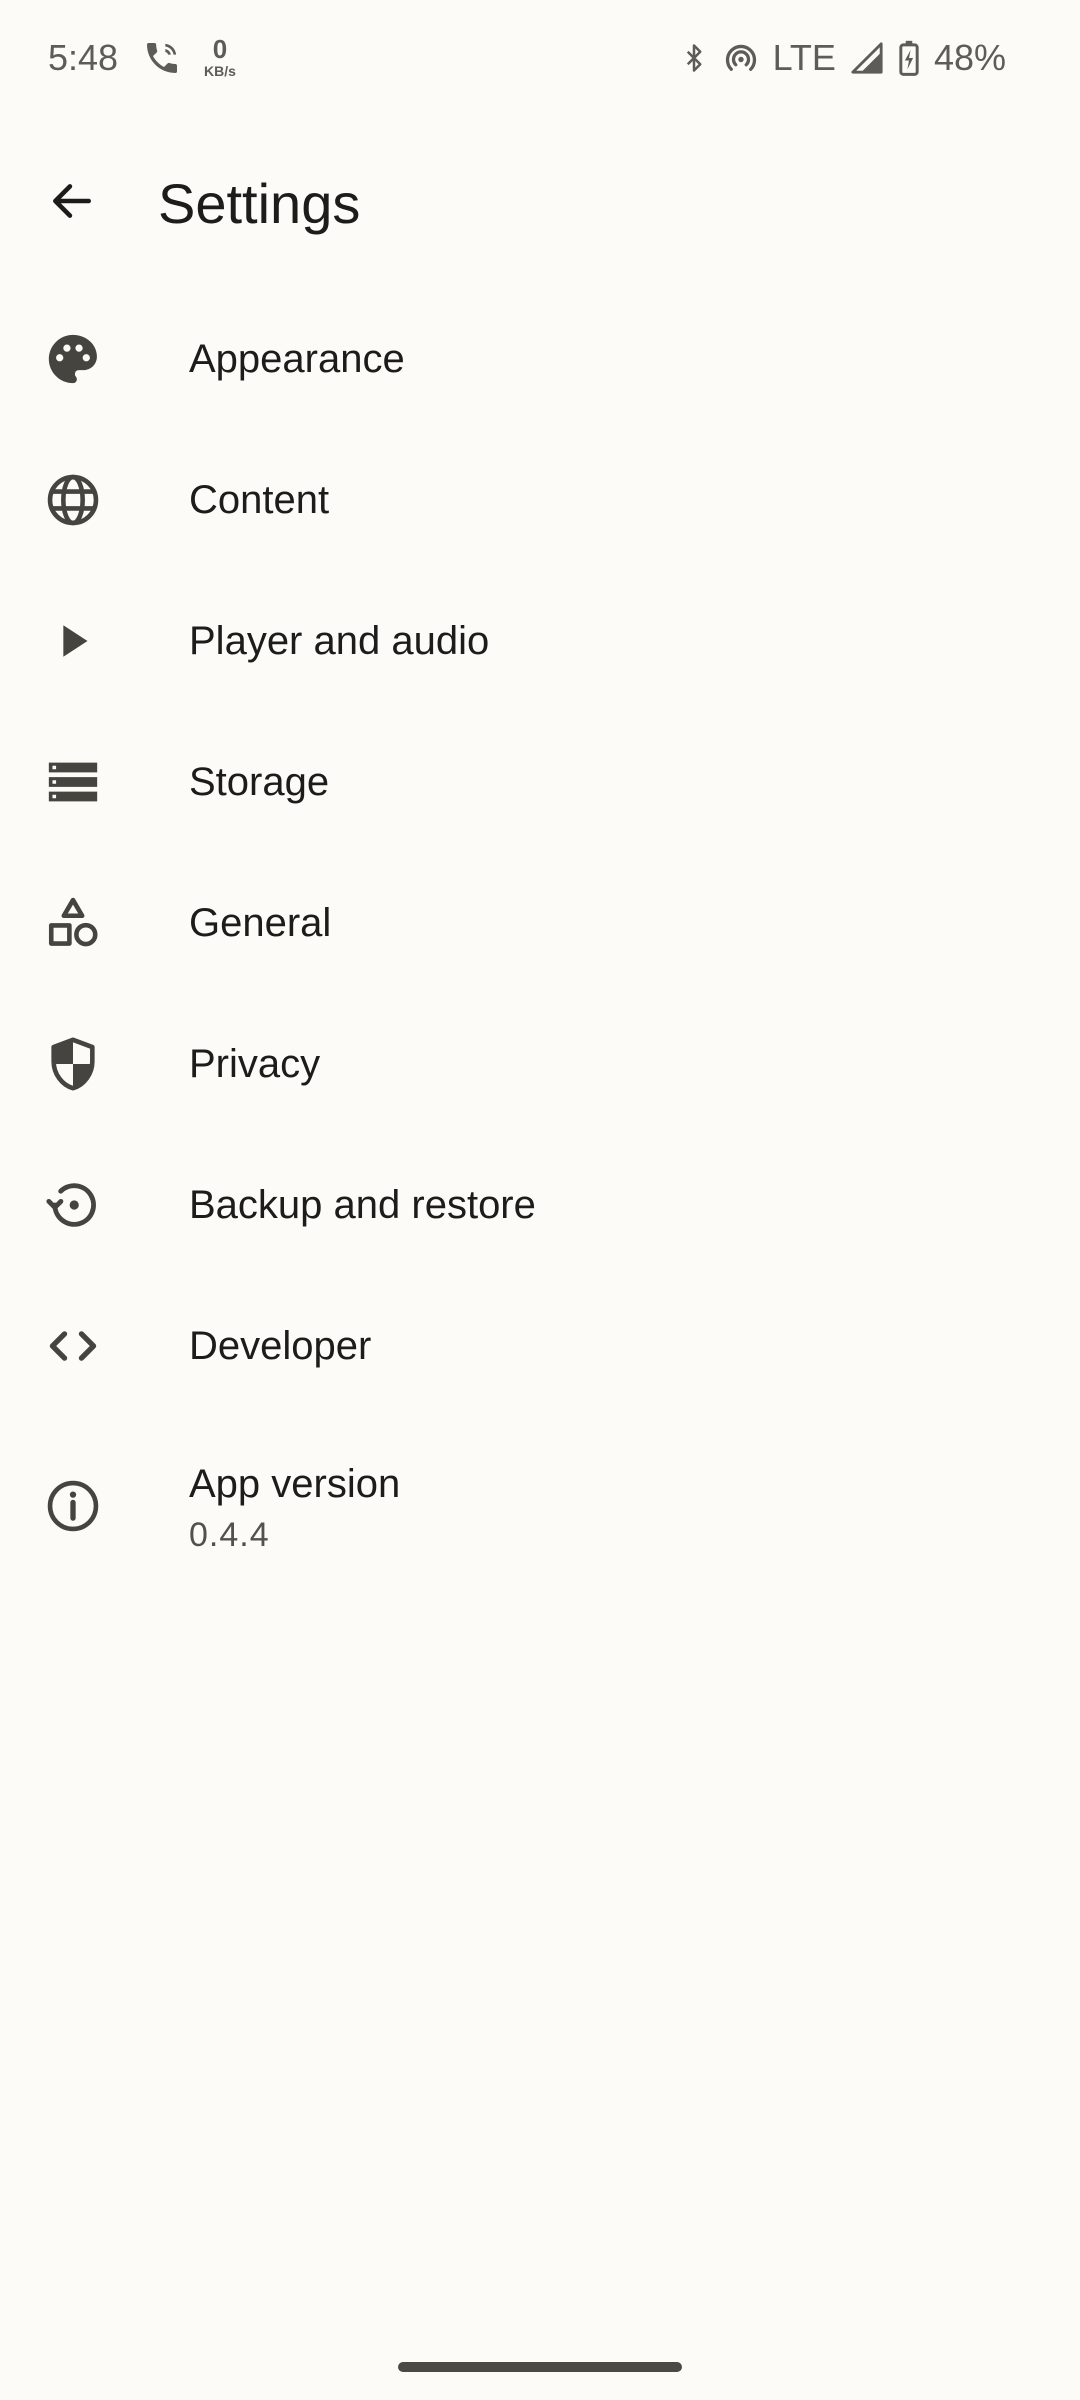  I want to click on settings-item-label: Backup and restore, so click(362, 1204).